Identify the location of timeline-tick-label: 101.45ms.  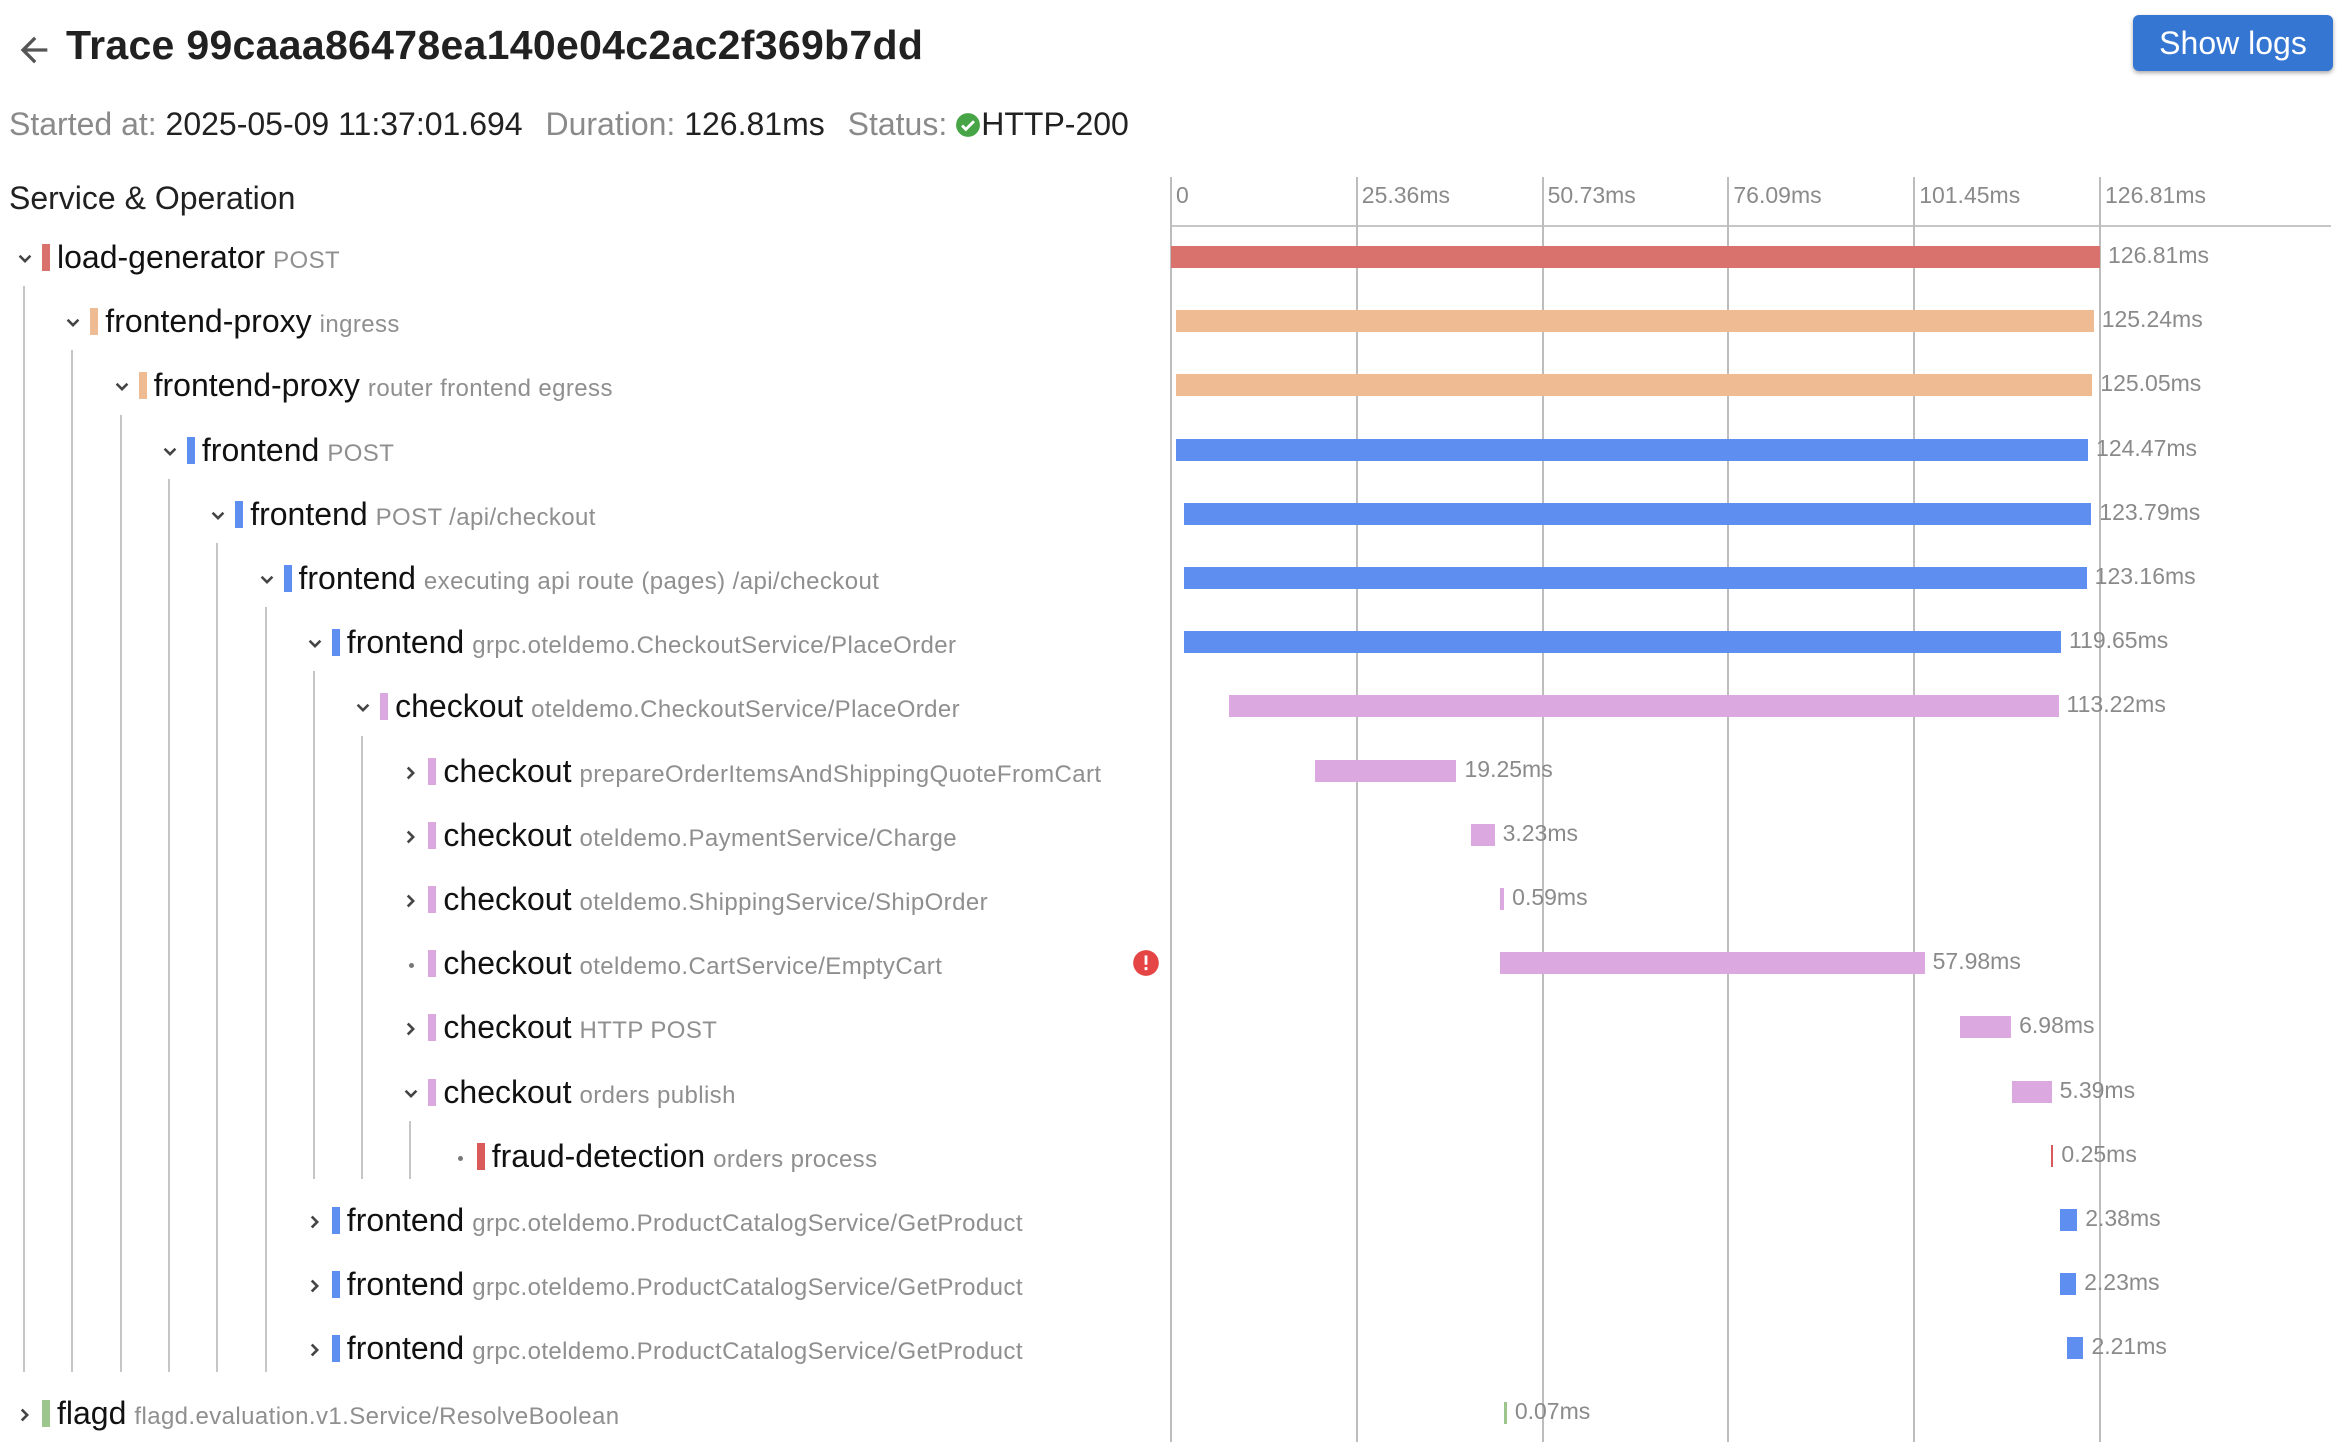
(1970, 195).